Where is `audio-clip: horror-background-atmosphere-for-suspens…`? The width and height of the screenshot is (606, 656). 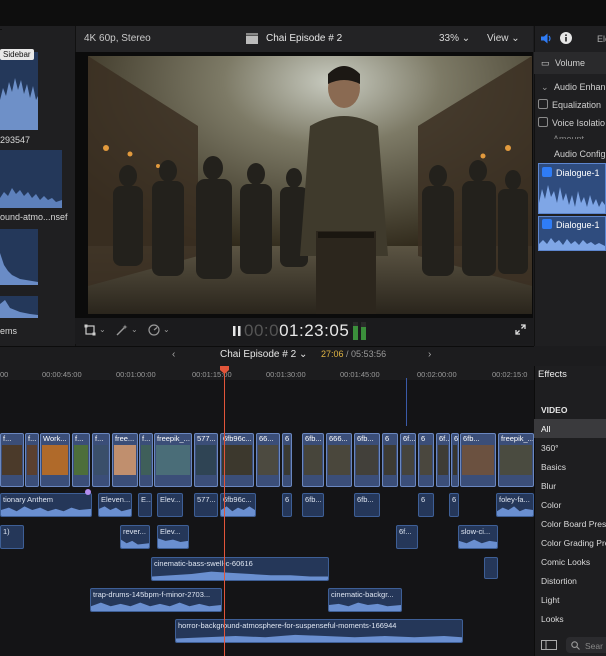 audio-clip: horror-background-atmosphere-for-suspens… is located at coordinates (319, 631).